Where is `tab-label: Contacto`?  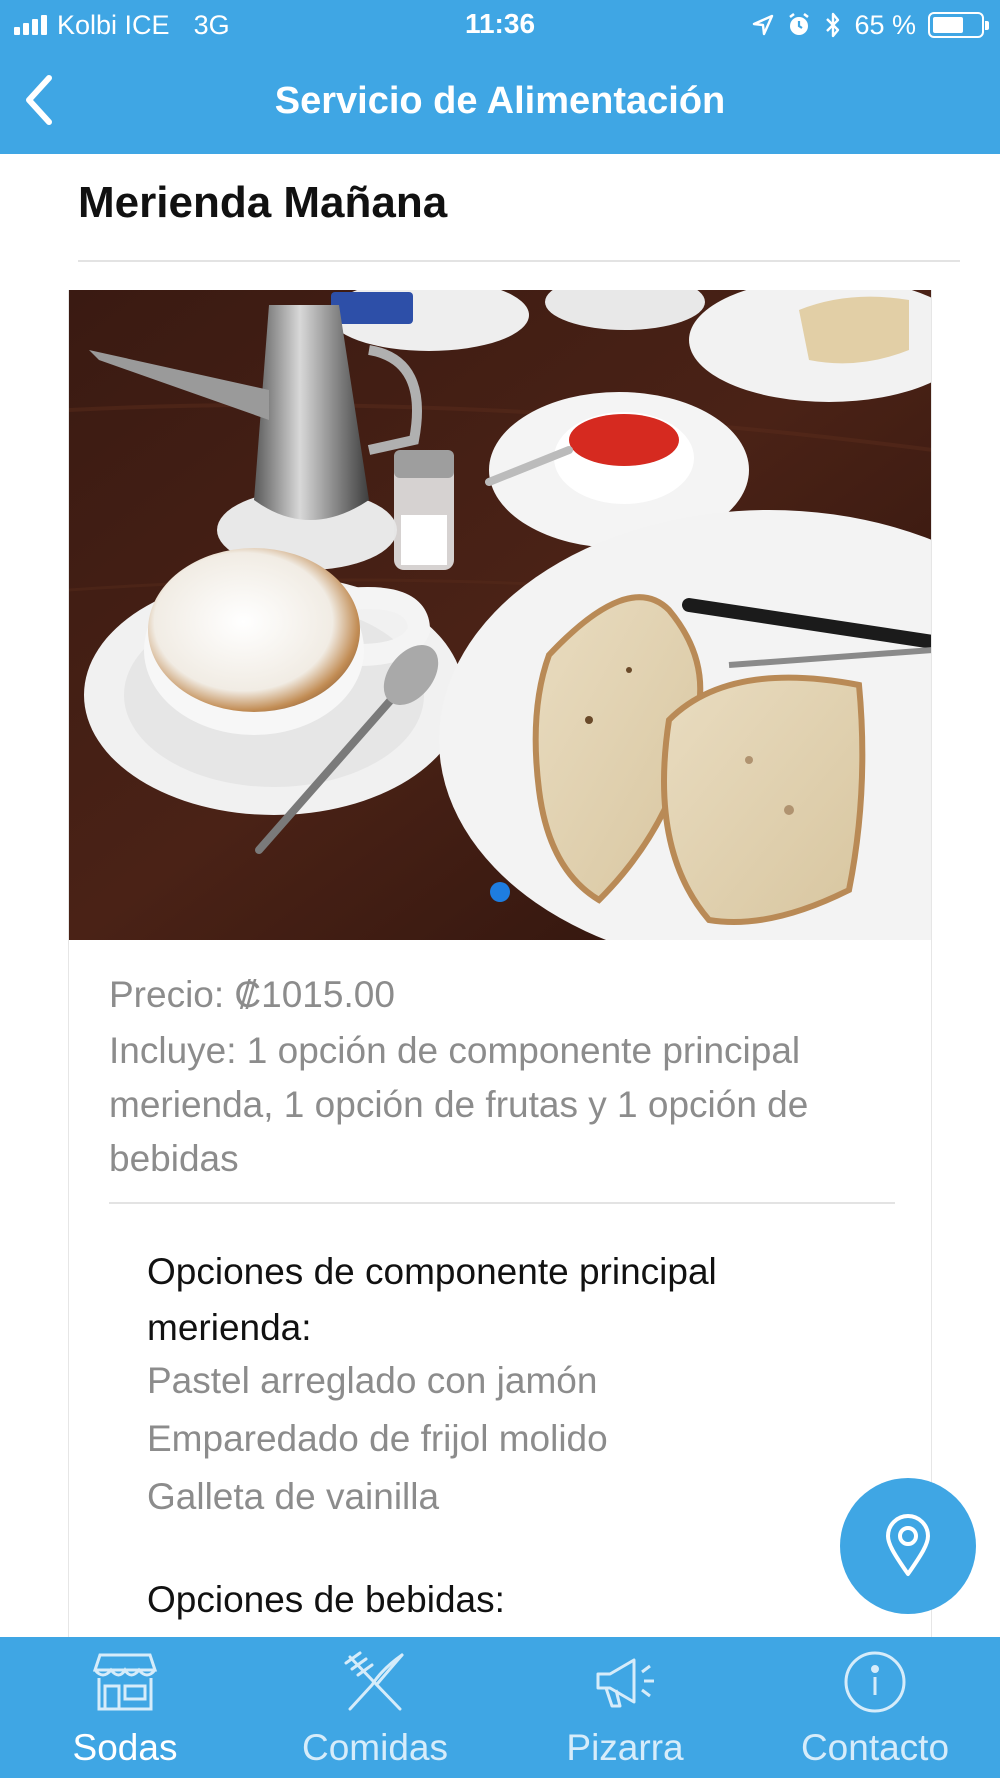
tab-label: Contacto is located at coordinates (875, 1747).